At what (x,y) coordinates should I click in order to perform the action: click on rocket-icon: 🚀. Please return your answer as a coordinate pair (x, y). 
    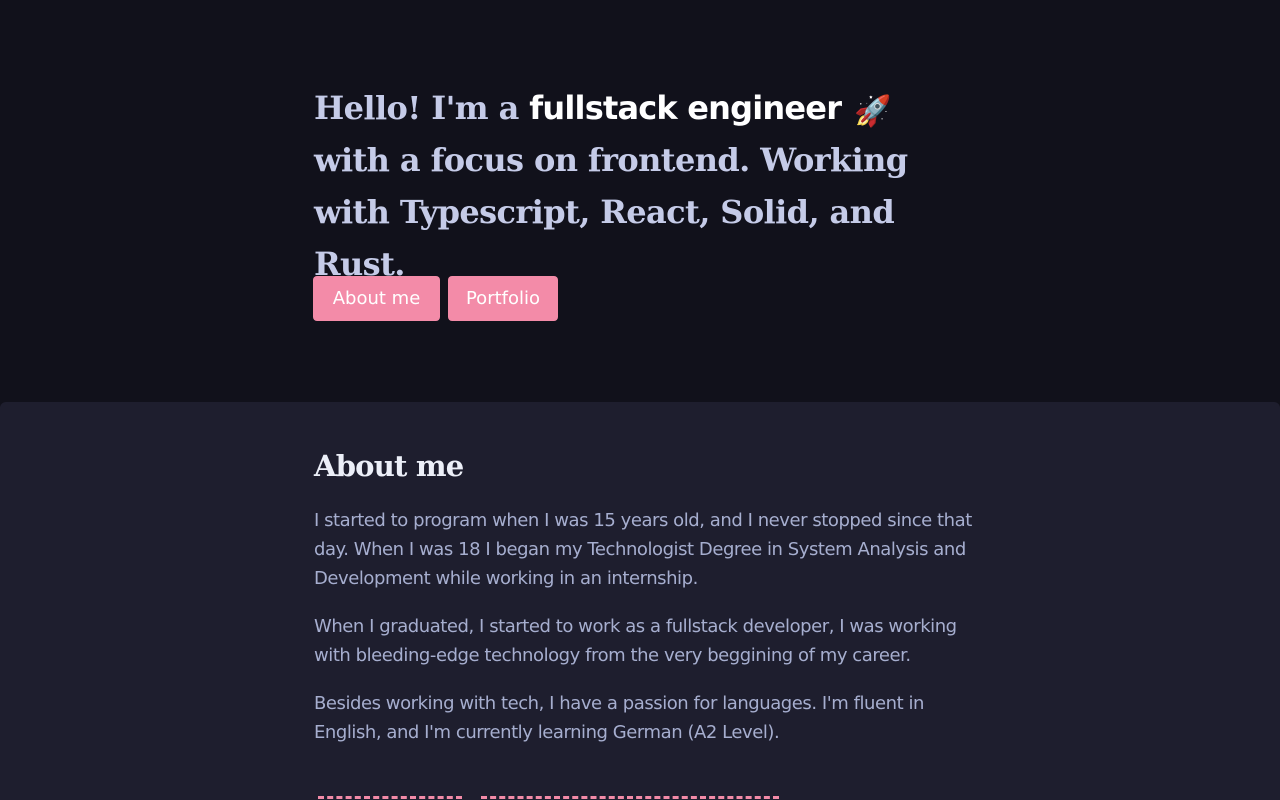
    Looking at the image, I should click on (873, 111).